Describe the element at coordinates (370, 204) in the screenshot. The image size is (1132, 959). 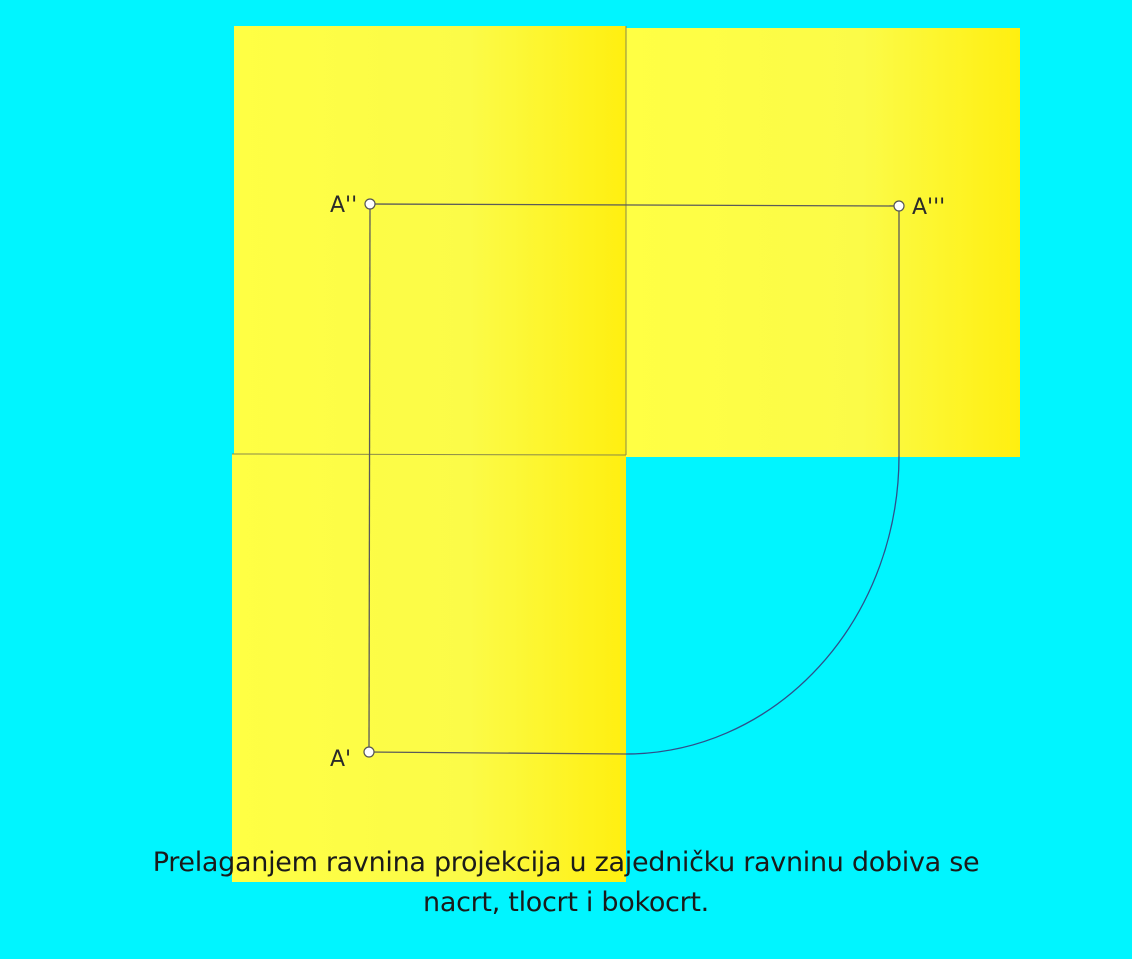
I see `point-front-marker` at that location.